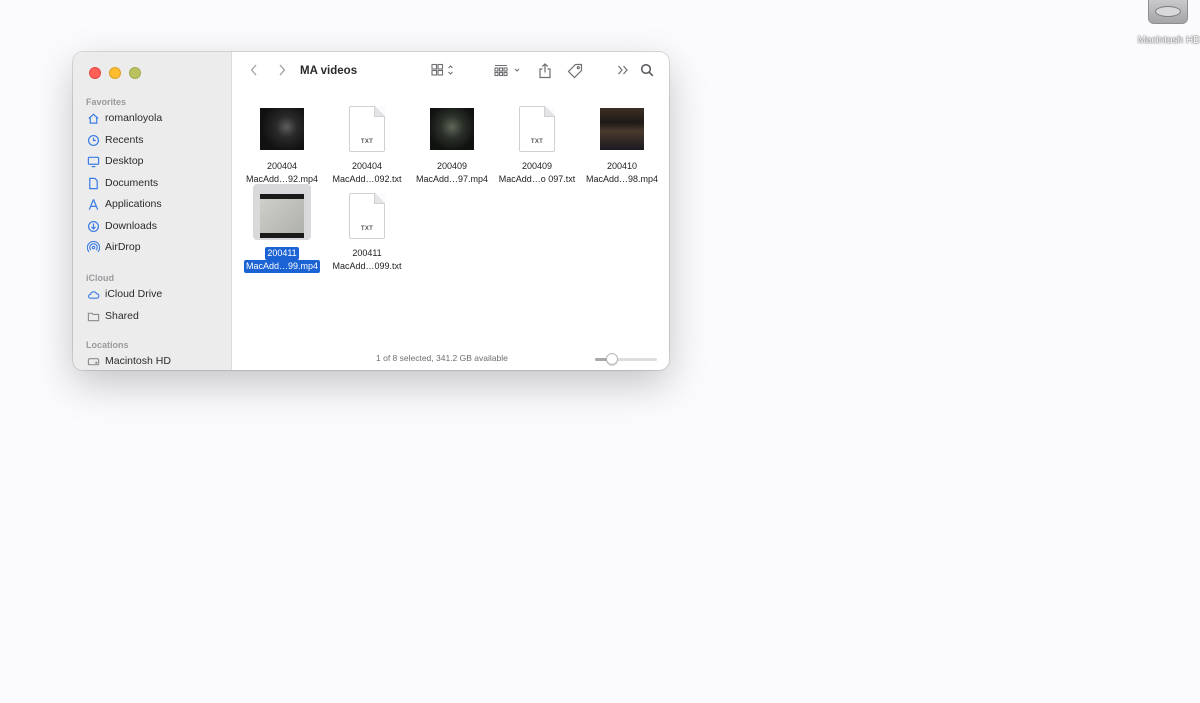 This screenshot has height=703, width=1200. Describe the element at coordinates (612, 359) in the screenshot. I see `icon-size-slider-knob` at that location.